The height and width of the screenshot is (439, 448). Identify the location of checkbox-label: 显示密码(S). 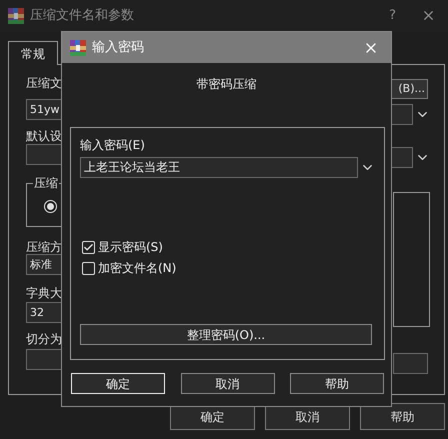
(130, 247).